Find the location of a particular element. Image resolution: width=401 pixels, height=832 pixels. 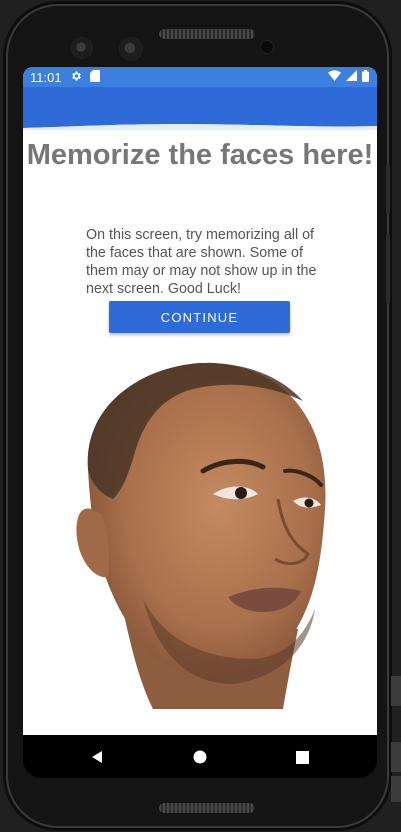

cellular-signal-icon is located at coordinates (351, 77).